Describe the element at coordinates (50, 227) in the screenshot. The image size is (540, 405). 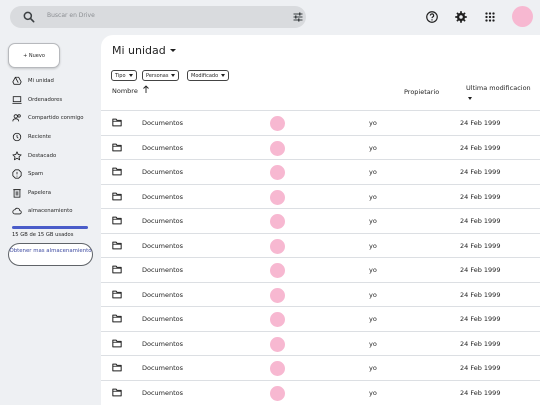
I see `storage-progress-bar` at that location.